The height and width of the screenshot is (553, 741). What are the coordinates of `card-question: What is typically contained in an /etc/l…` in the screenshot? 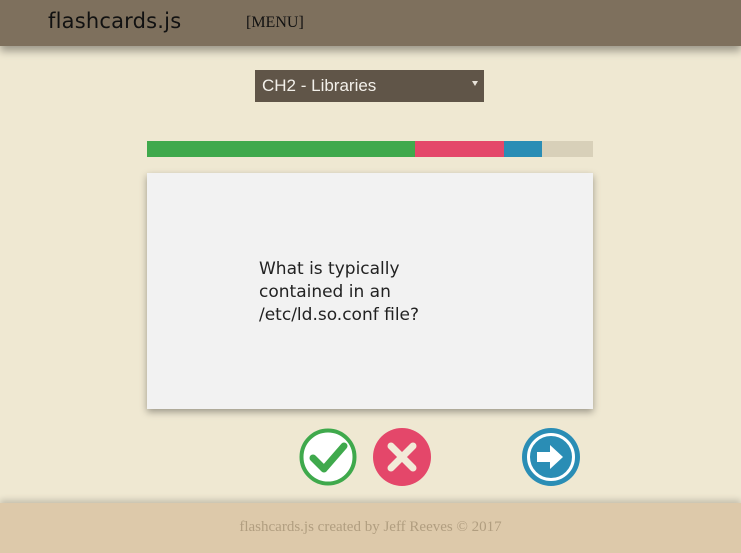 It's located at (339, 292).